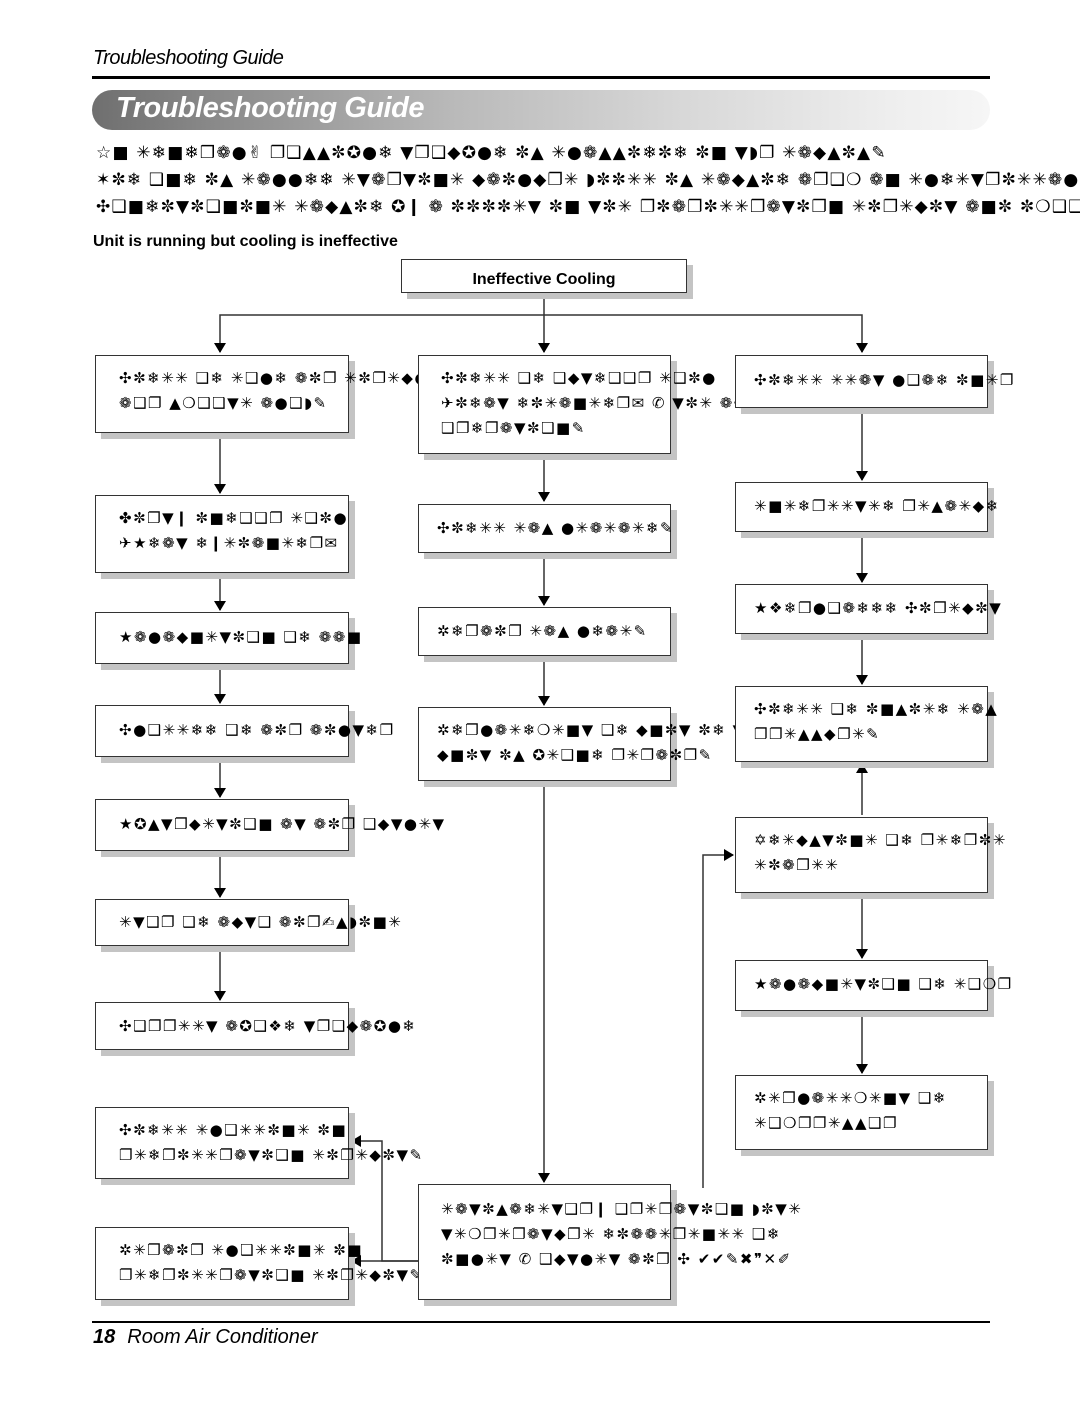 The image size is (1080, 1405). What do you see at coordinates (870, 855) in the screenshot?
I see `flow-box-right-5: ✡❄✳◆▲▼✼■✳ ❑❄ ❐✳❄❐✼✳ ✳✼❁❐✳✳` at bounding box center [870, 855].